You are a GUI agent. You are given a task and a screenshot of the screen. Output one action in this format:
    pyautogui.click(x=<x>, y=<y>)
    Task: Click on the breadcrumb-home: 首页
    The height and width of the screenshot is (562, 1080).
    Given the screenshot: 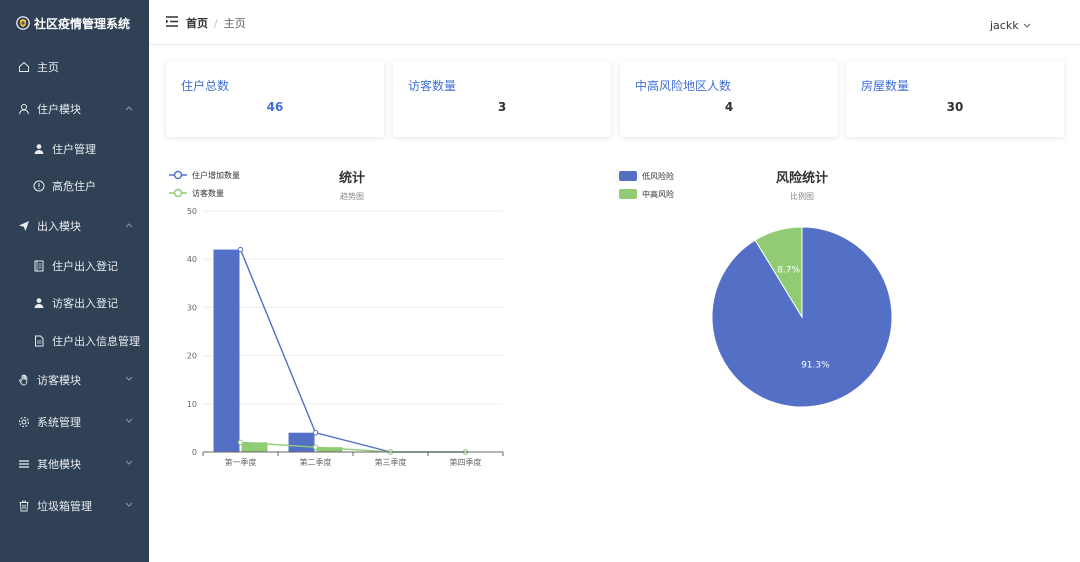 What is the action you would take?
    pyautogui.click(x=197, y=23)
    